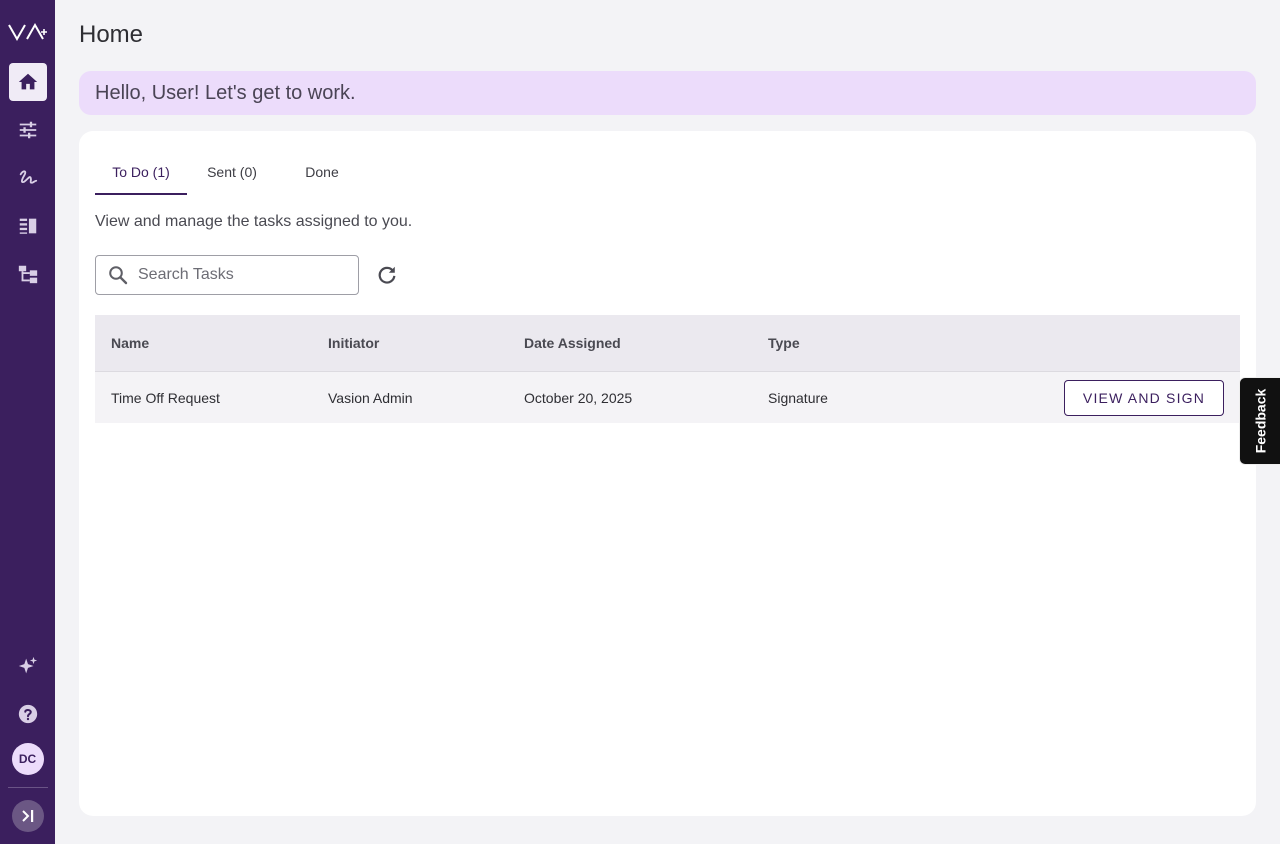 The image size is (1280, 844). I want to click on search-box, so click(227, 275).